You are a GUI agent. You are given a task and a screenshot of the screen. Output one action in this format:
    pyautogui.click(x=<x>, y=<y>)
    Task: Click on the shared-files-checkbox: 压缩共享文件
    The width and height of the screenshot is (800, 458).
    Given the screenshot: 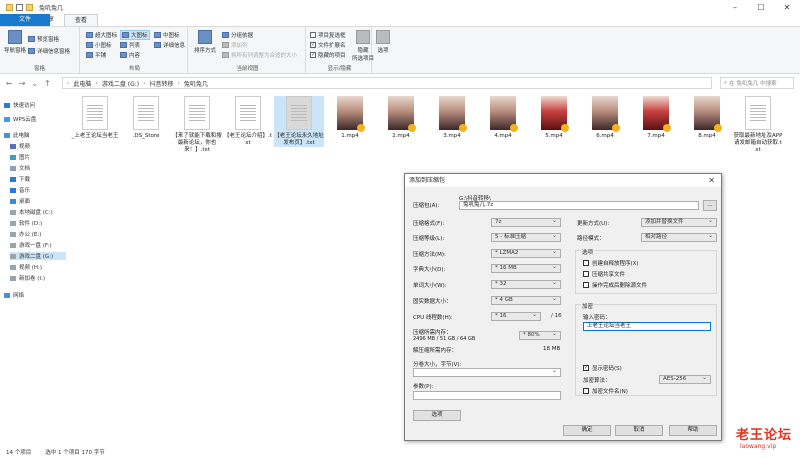 What is the action you would take?
    pyautogui.click(x=604, y=274)
    